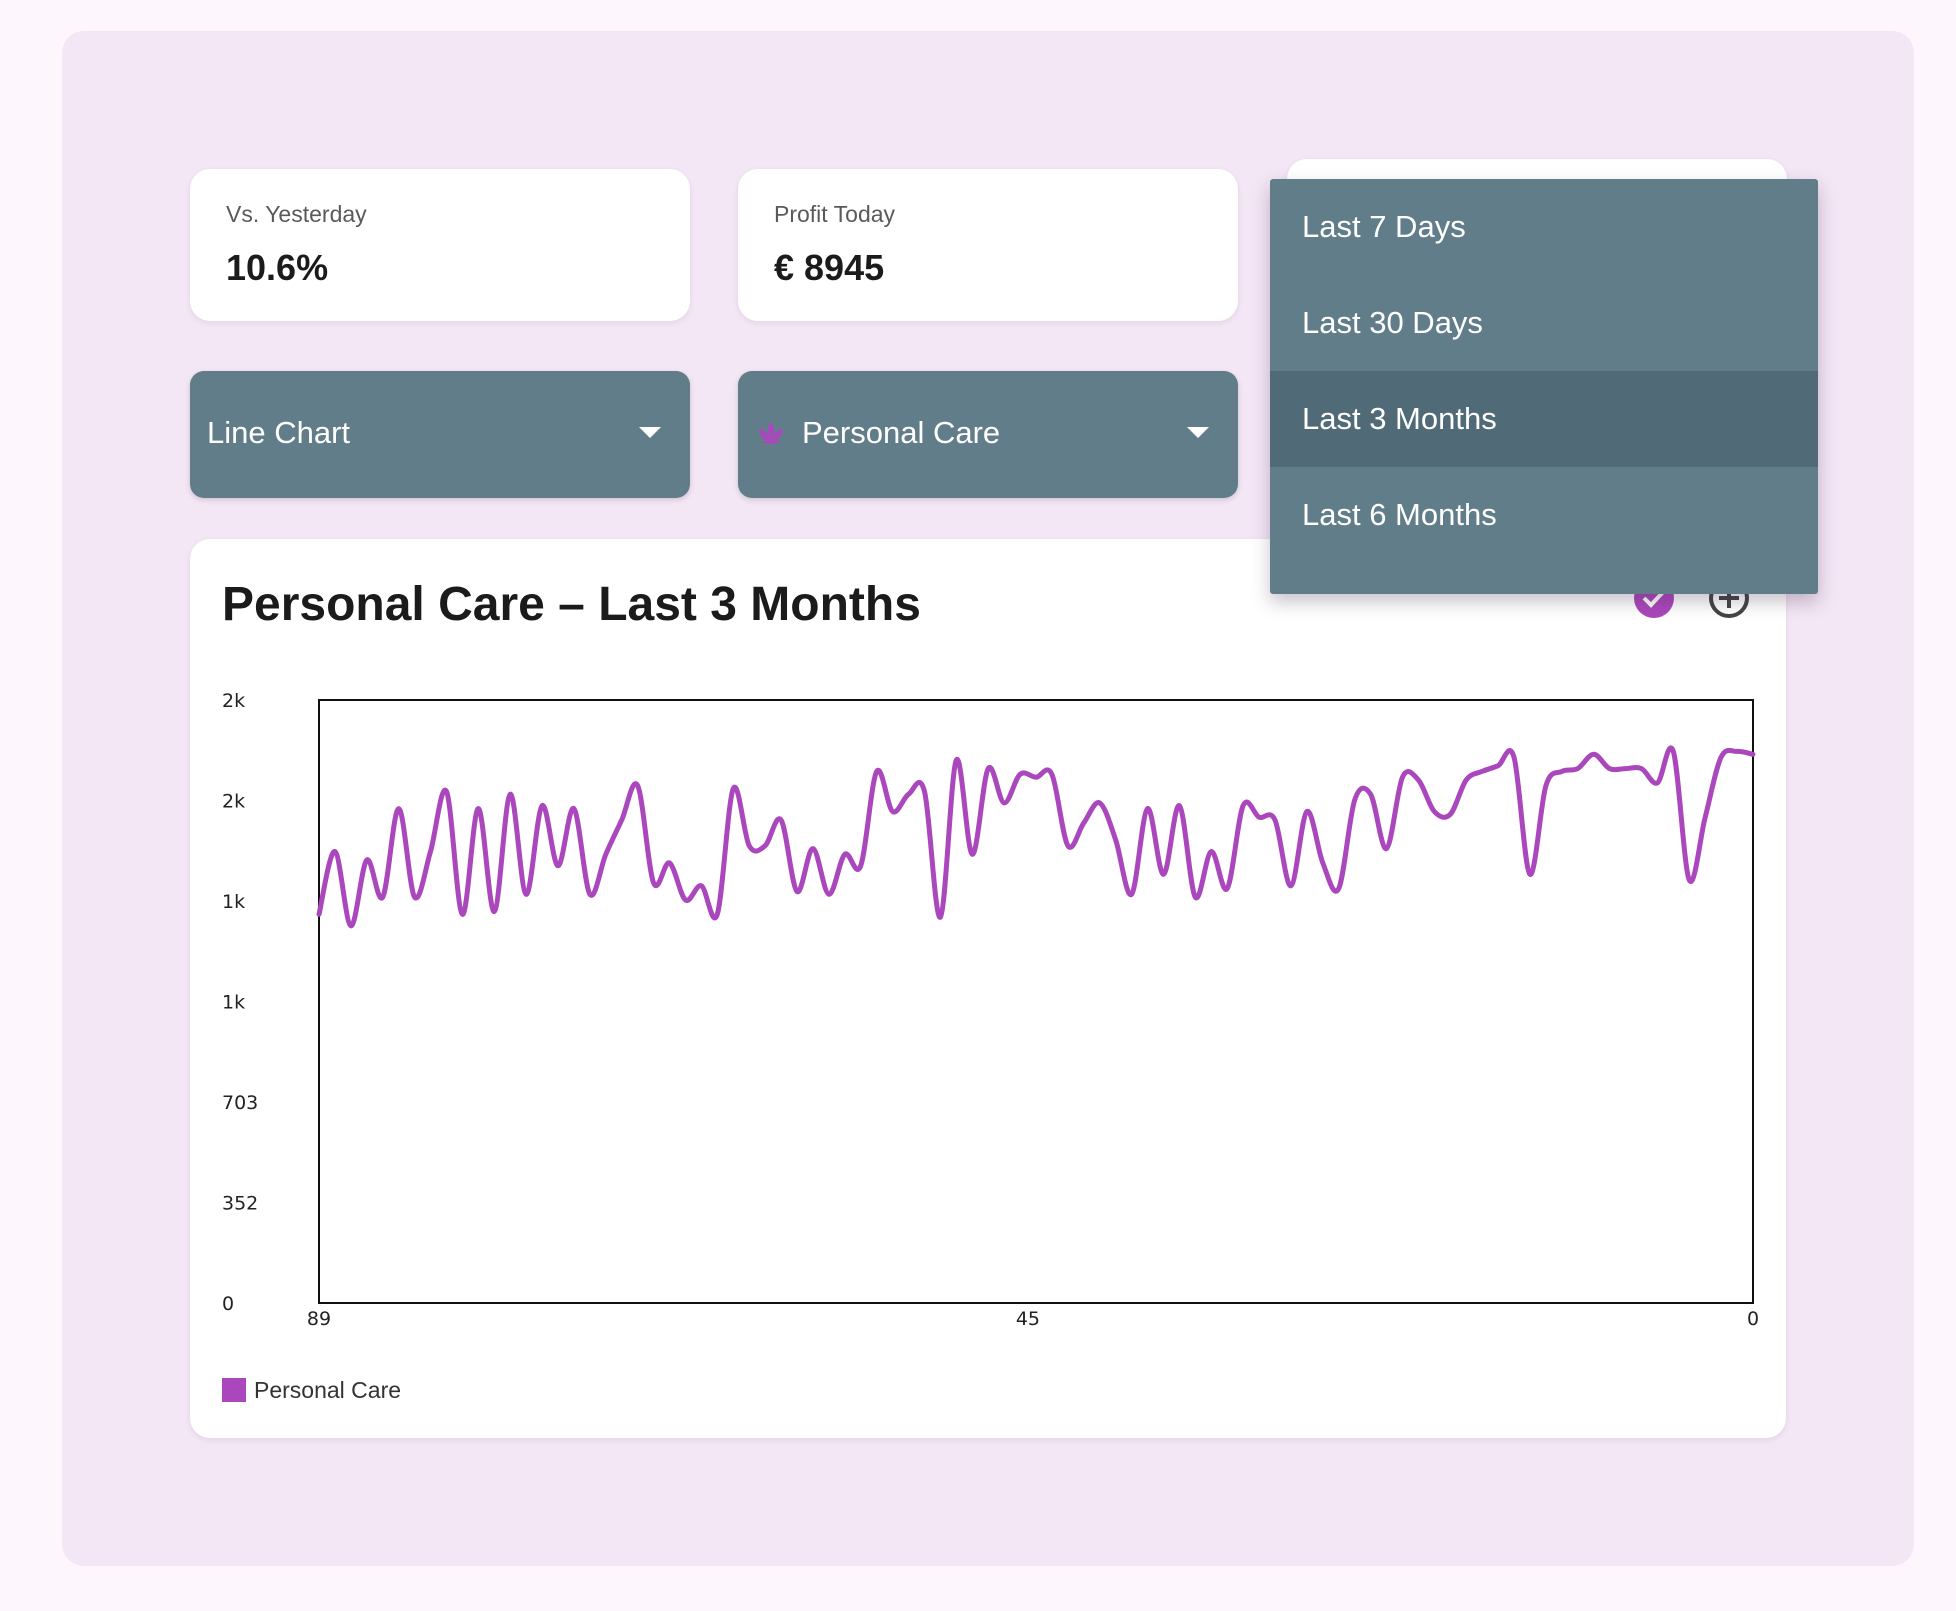 This screenshot has width=1956, height=1611. What do you see at coordinates (440, 245) in the screenshot?
I see `stat-card-vs-yesterday: Vs. Yesterday 10.6%` at bounding box center [440, 245].